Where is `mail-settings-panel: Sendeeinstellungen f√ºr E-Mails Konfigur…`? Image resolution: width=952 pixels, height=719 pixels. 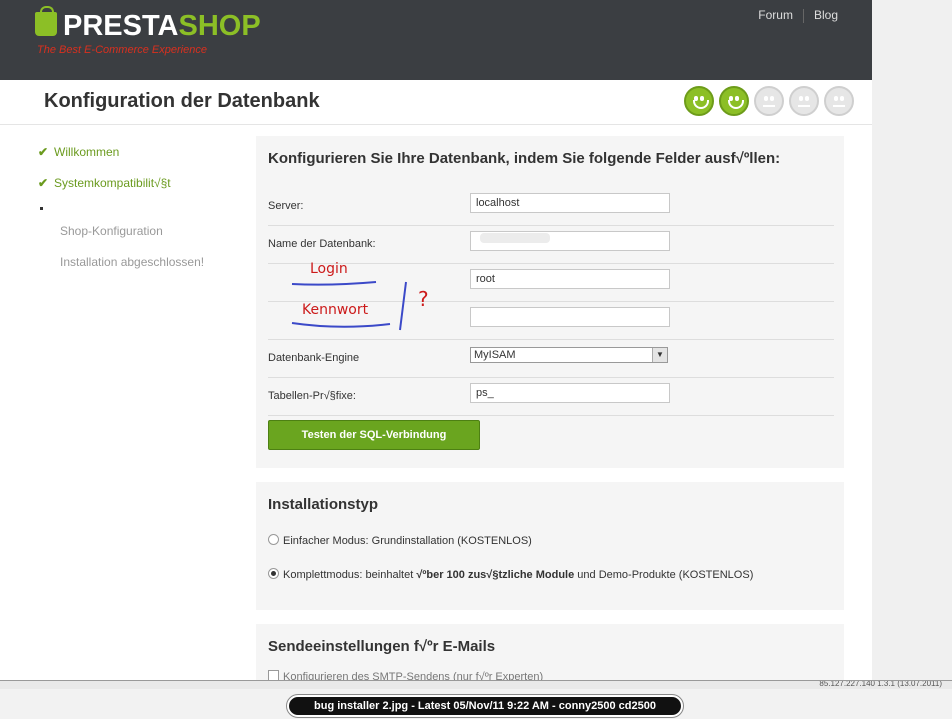 mail-settings-panel: Sendeeinstellungen f√ºr E-Mails Konfigur… is located at coordinates (550, 652).